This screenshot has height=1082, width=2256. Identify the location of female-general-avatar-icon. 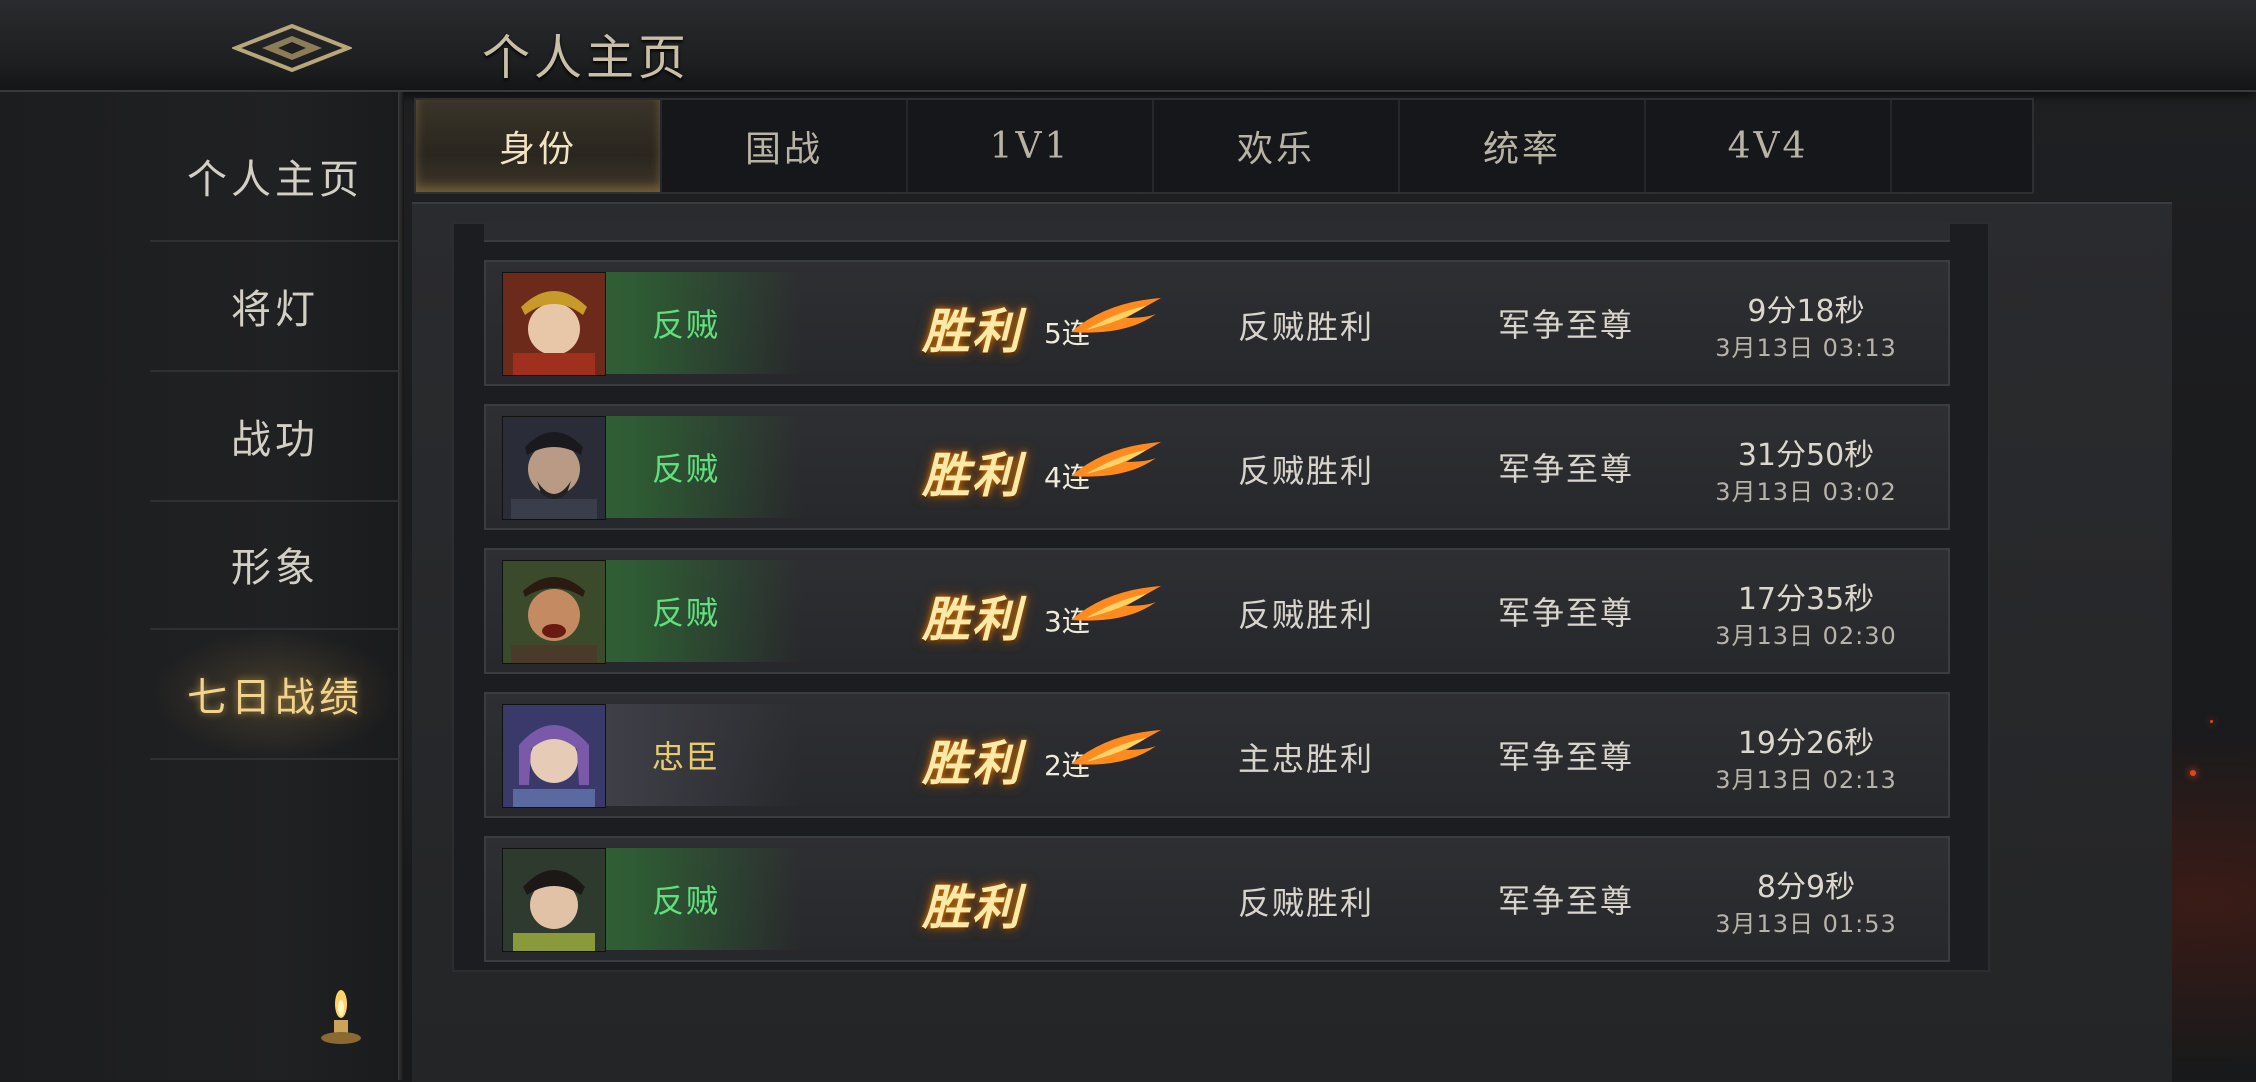
(554, 324).